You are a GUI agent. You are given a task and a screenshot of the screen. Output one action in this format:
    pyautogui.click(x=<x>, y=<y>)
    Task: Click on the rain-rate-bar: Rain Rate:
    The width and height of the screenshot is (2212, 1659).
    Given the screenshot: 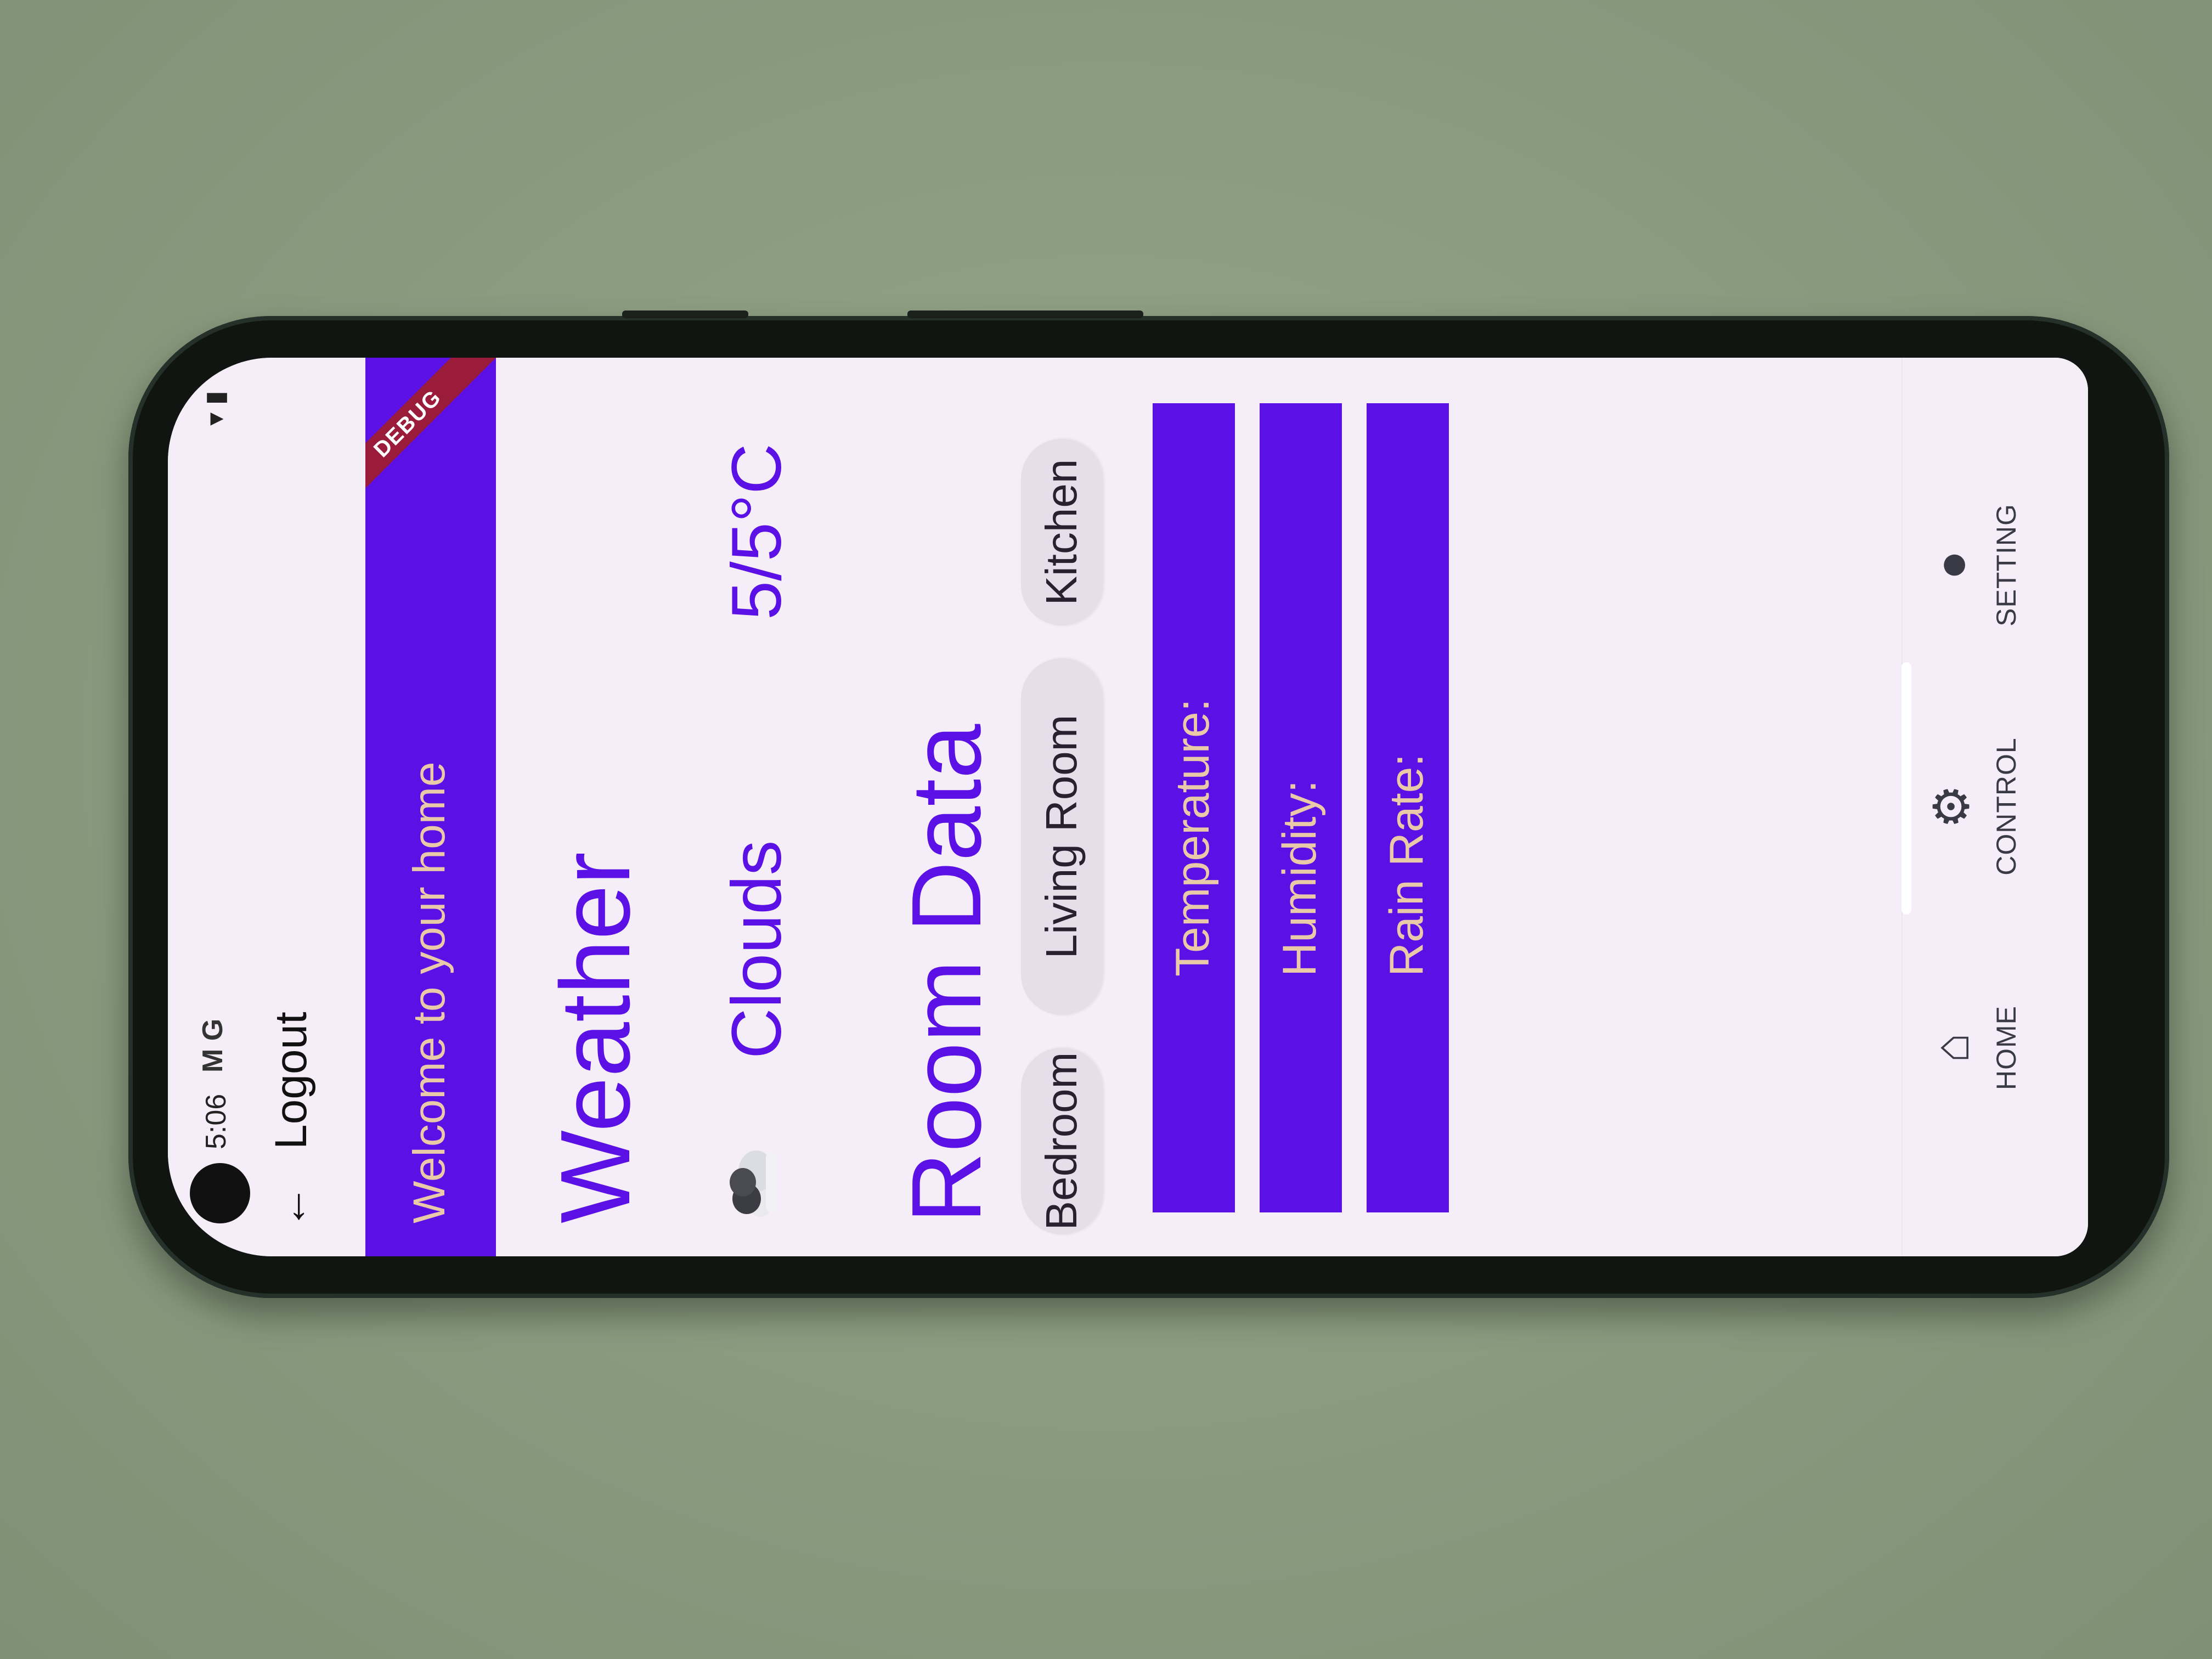 What is the action you would take?
    pyautogui.click(x=1408, y=807)
    